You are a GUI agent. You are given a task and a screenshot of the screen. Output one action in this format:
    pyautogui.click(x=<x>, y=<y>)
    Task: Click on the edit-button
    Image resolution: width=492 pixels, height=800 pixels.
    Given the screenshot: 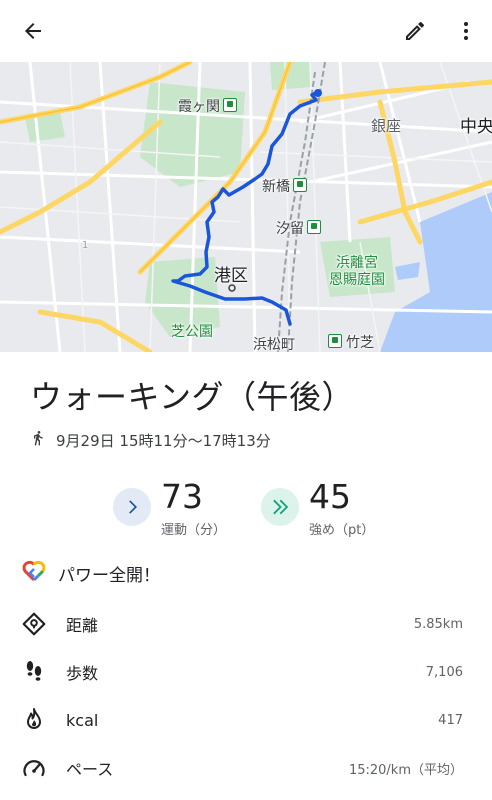 What is the action you would take?
    pyautogui.click(x=415, y=31)
    